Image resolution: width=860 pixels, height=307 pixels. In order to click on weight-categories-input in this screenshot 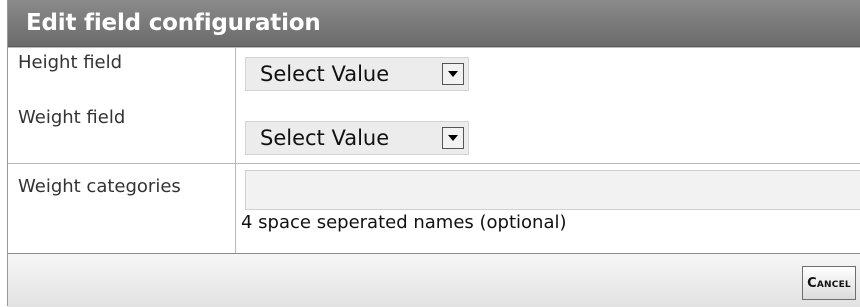, I will do `click(552, 190)`.